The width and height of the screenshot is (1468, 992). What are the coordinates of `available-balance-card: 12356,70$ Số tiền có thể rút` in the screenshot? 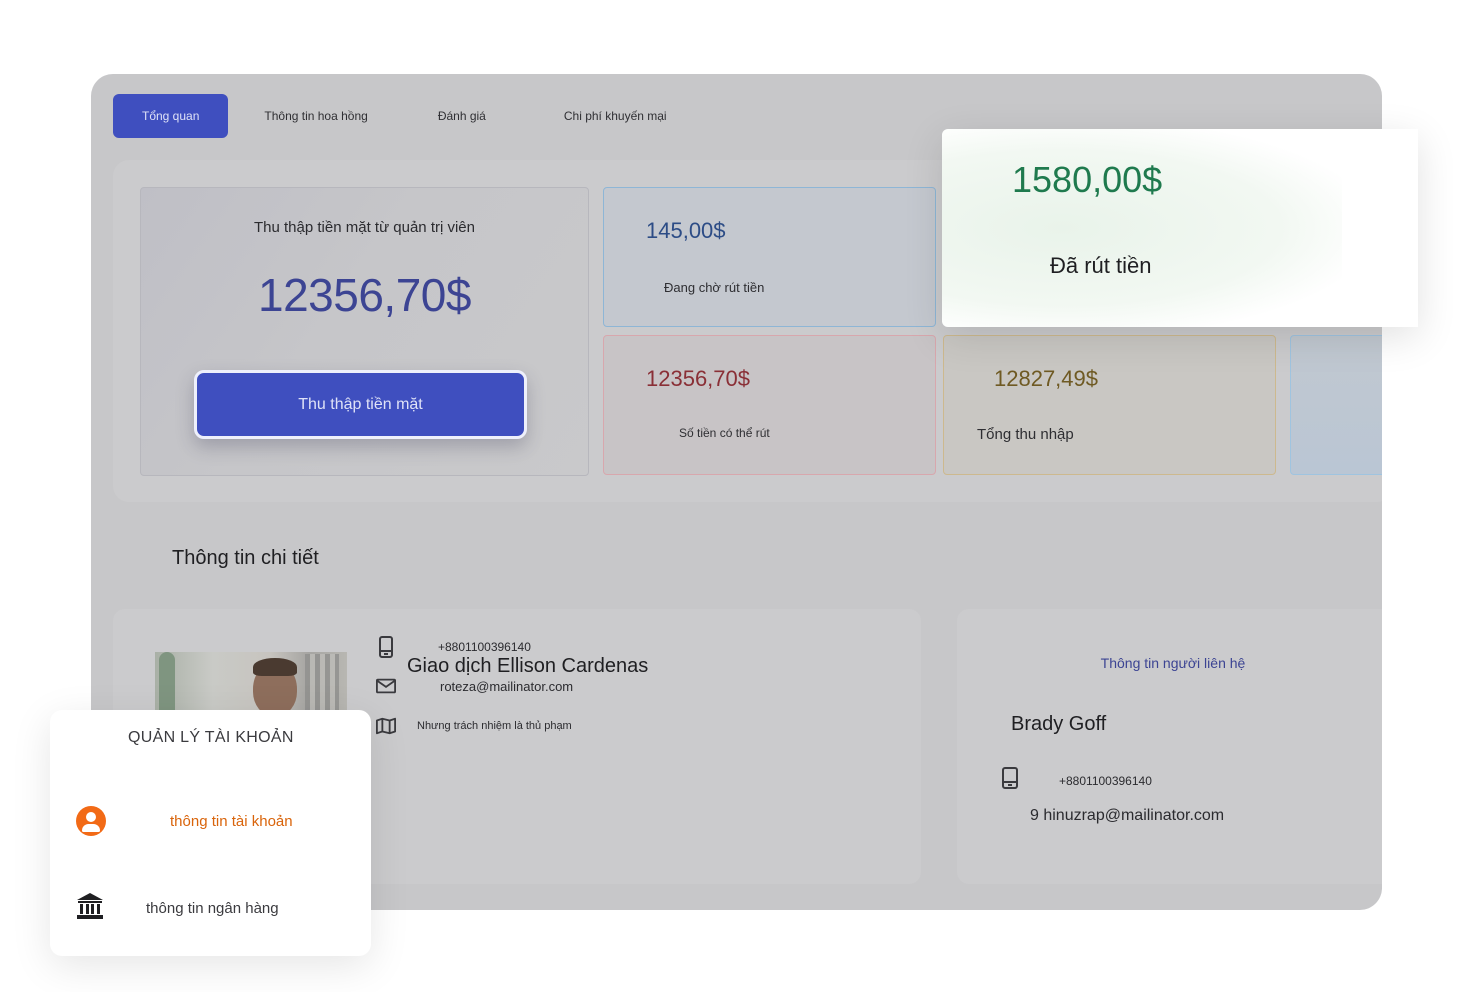 It's located at (769, 405).